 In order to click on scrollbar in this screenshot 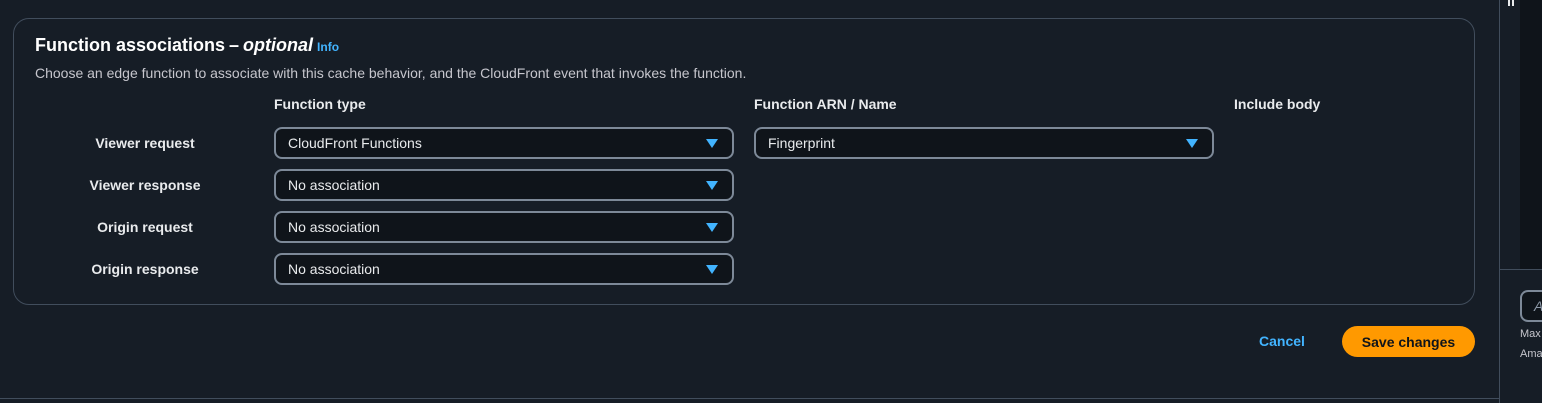, I will do `click(1531, 135)`.